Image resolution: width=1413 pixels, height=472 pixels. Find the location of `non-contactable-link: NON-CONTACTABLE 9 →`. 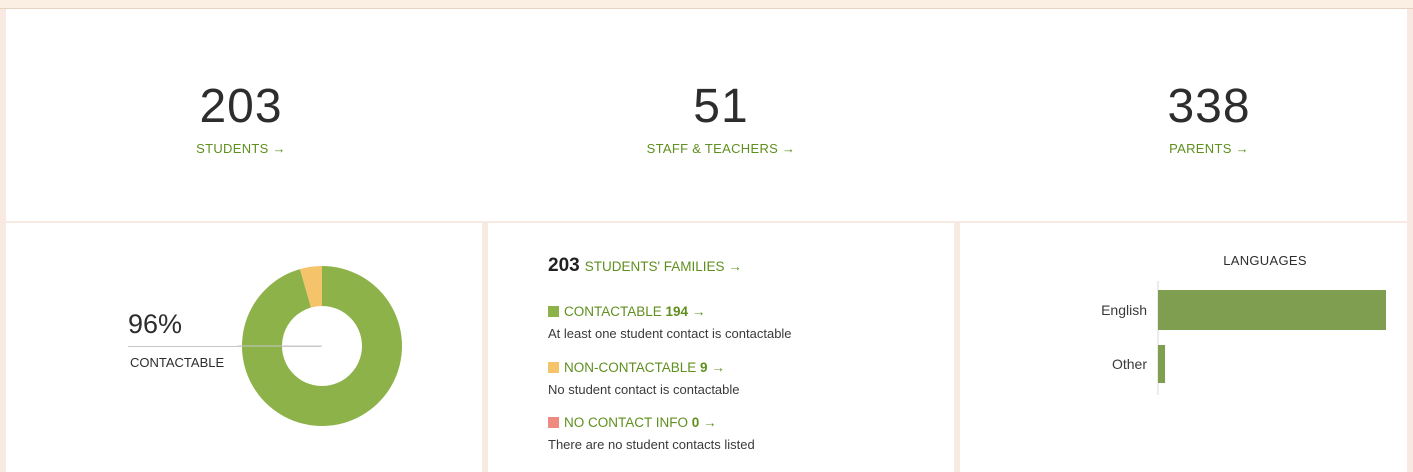

non-contactable-link: NON-CONTACTABLE 9 → is located at coordinates (644, 367).